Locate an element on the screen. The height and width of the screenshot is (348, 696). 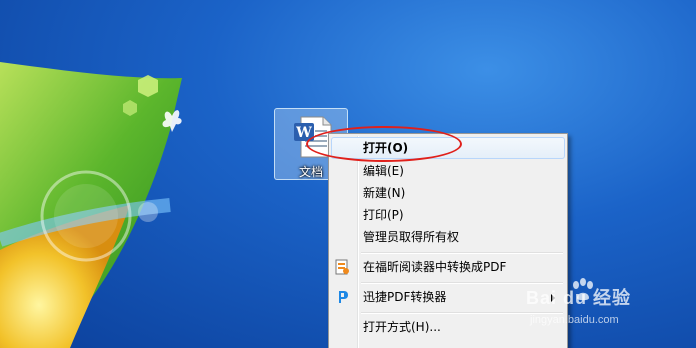
menu-item-label: 管理员取得所有权 is located at coordinates (411, 237).